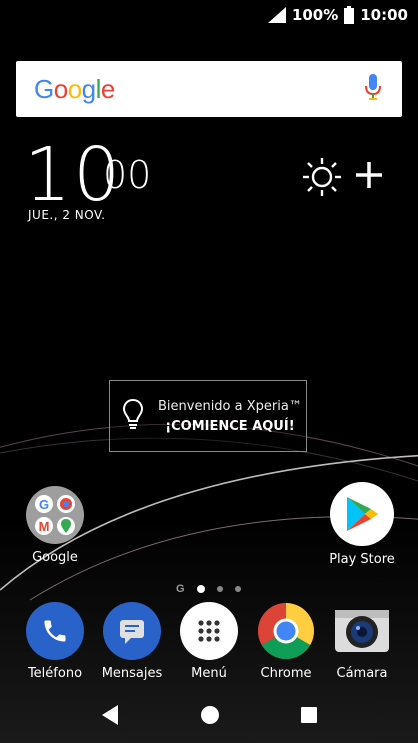 The width and height of the screenshot is (418, 743). What do you see at coordinates (276, 15) in the screenshot?
I see `signal-icon` at bounding box center [276, 15].